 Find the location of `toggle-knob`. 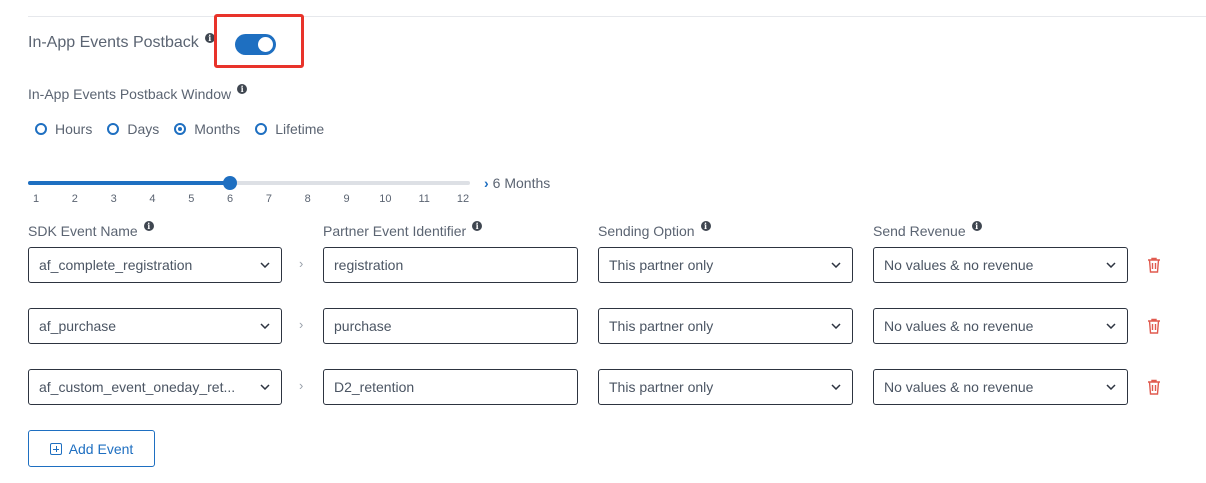

toggle-knob is located at coordinates (265, 44).